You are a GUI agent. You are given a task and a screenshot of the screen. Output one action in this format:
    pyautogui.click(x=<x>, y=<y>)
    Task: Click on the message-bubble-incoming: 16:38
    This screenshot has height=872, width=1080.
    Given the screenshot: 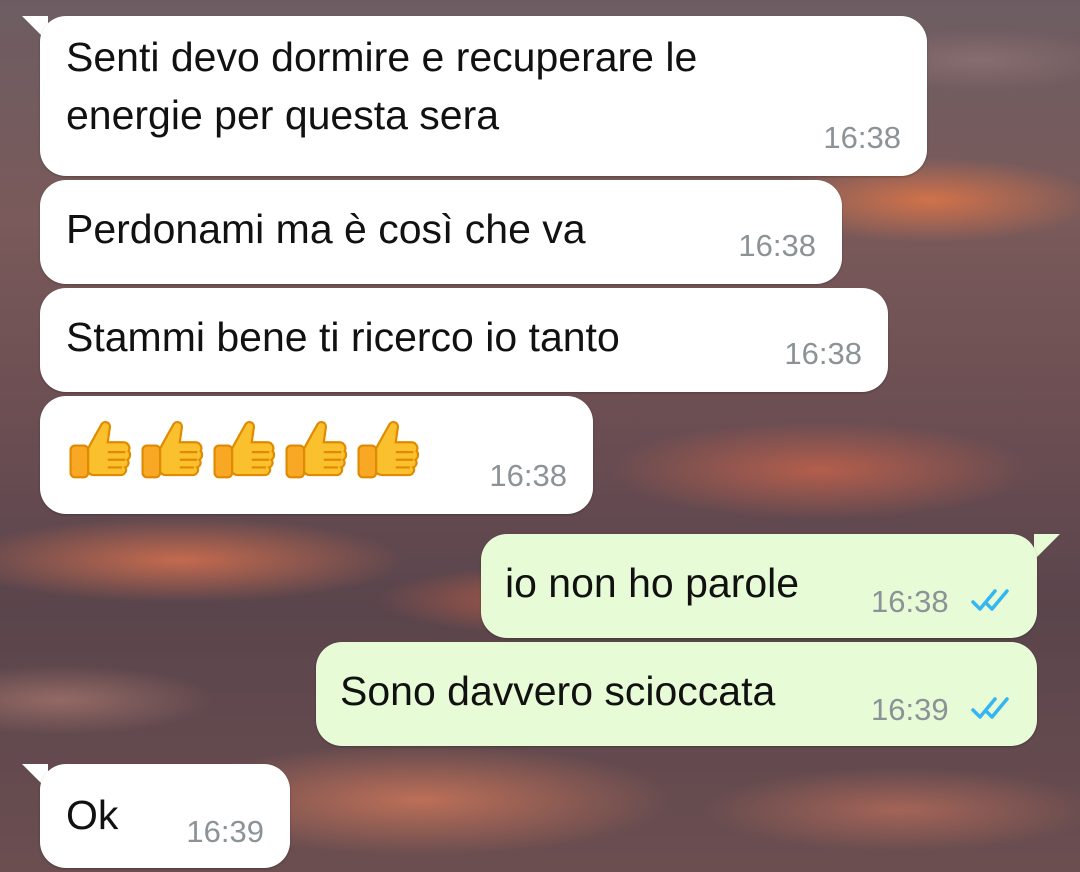 What is the action you would take?
    pyautogui.click(x=316, y=455)
    